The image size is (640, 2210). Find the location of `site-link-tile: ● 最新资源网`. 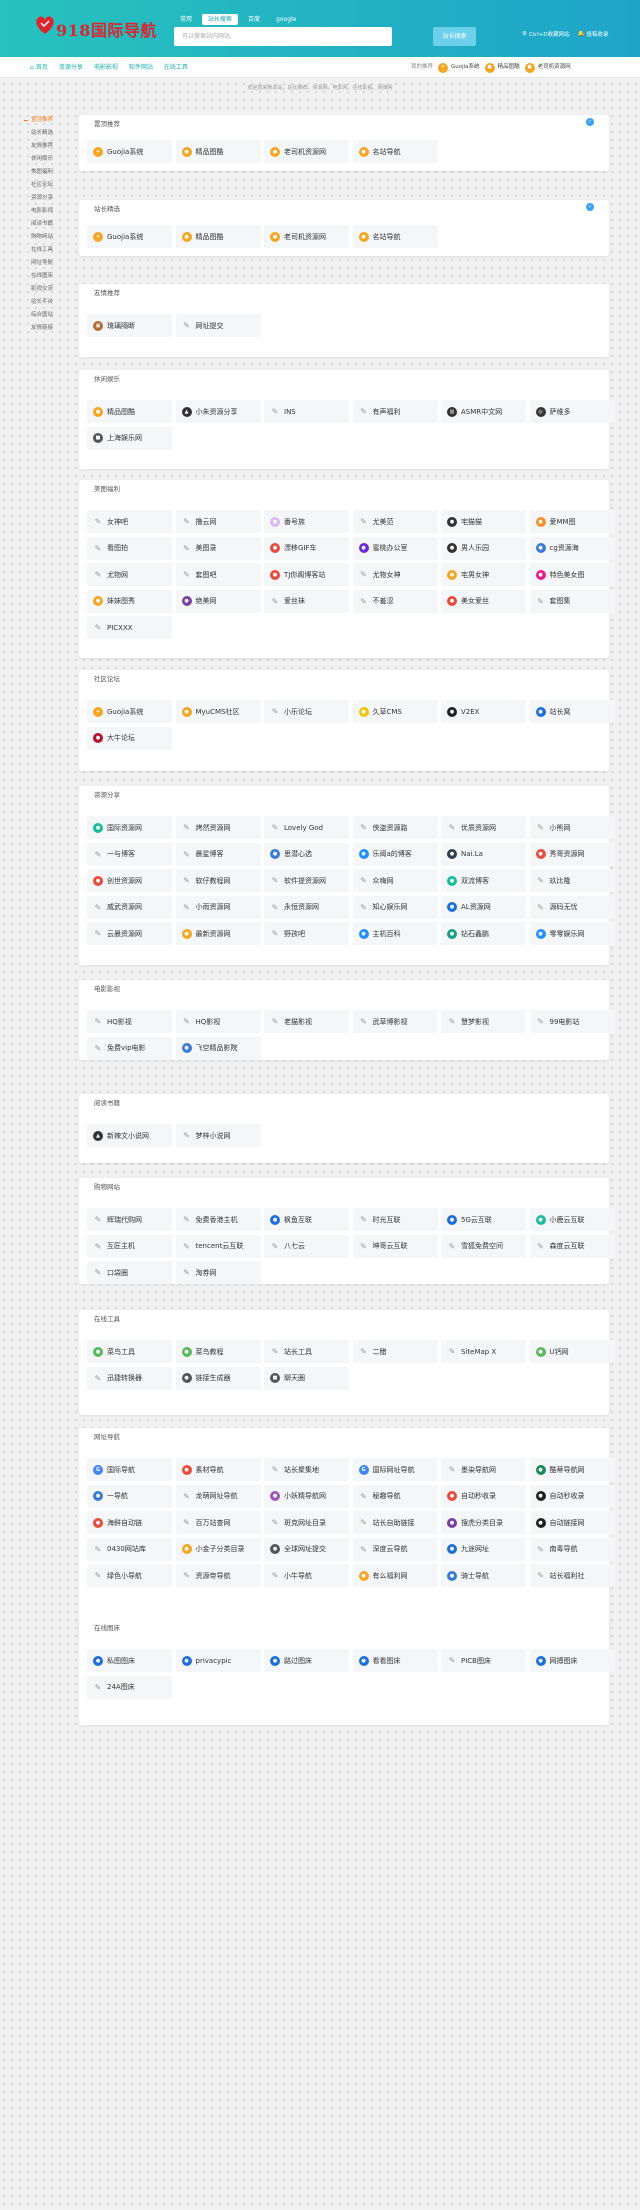

site-link-tile: ● 最新资源网 is located at coordinates (218, 933).